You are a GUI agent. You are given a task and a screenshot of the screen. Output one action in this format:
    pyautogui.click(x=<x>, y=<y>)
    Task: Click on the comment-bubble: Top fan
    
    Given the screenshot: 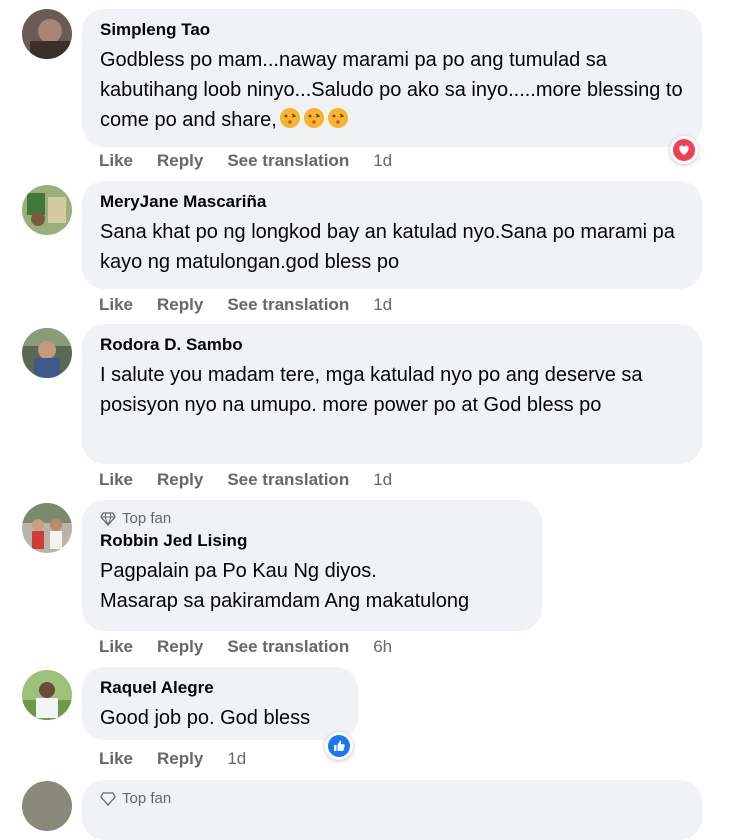 What is the action you would take?
    pyautogui.click(x=392, y=810)
    